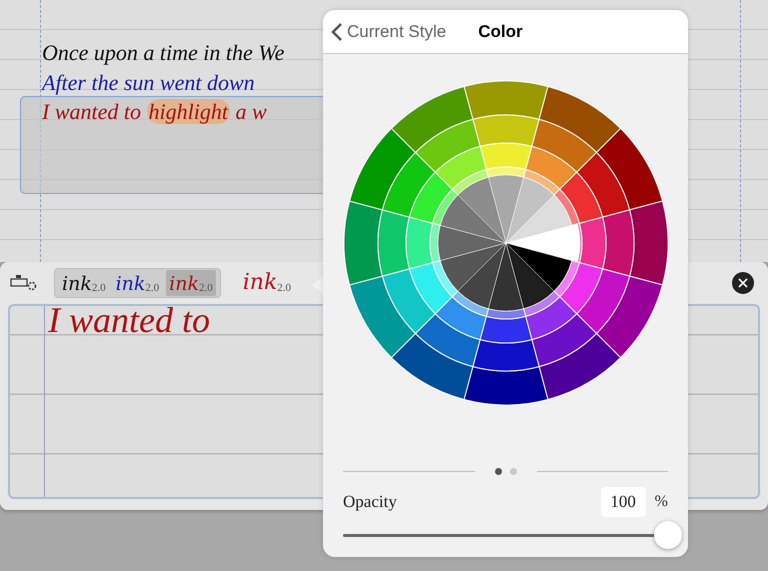 Image resolution: width=768 pixels, height=571 pixels. I want to click on handwritten-line: Once upon a time in the We, so click(164, 53).